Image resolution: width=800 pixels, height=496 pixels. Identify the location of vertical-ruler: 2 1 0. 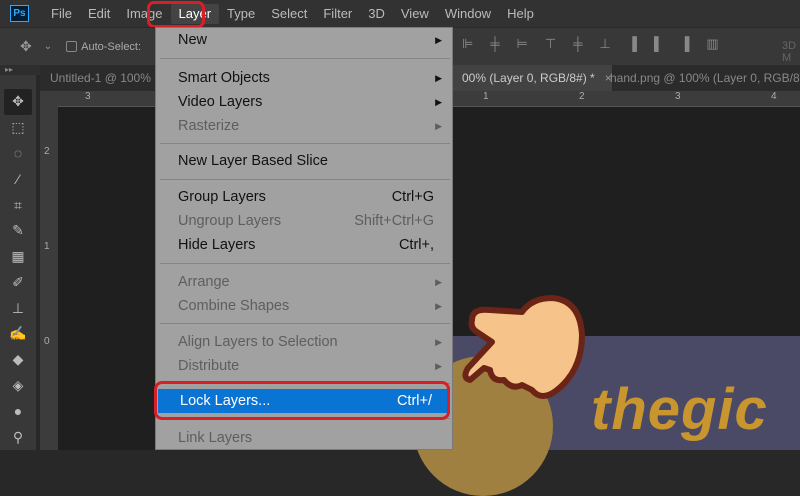
(49, 270).